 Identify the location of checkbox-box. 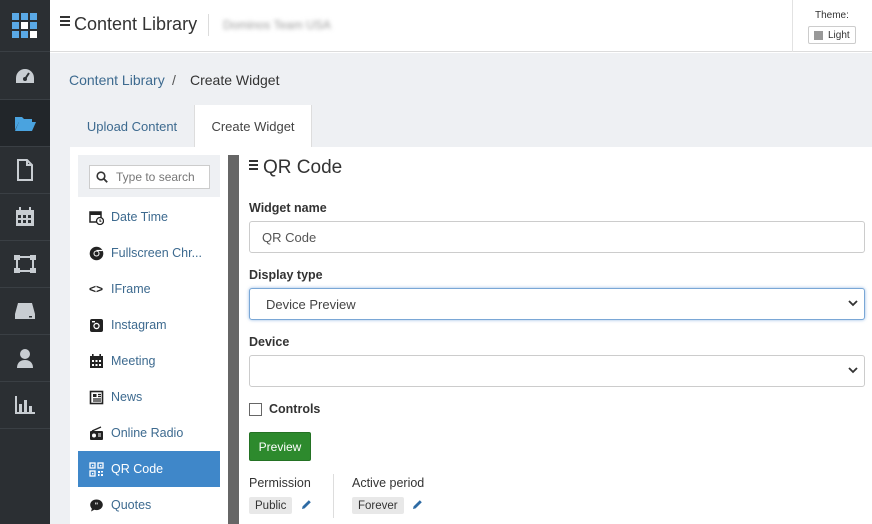
(255, 409).